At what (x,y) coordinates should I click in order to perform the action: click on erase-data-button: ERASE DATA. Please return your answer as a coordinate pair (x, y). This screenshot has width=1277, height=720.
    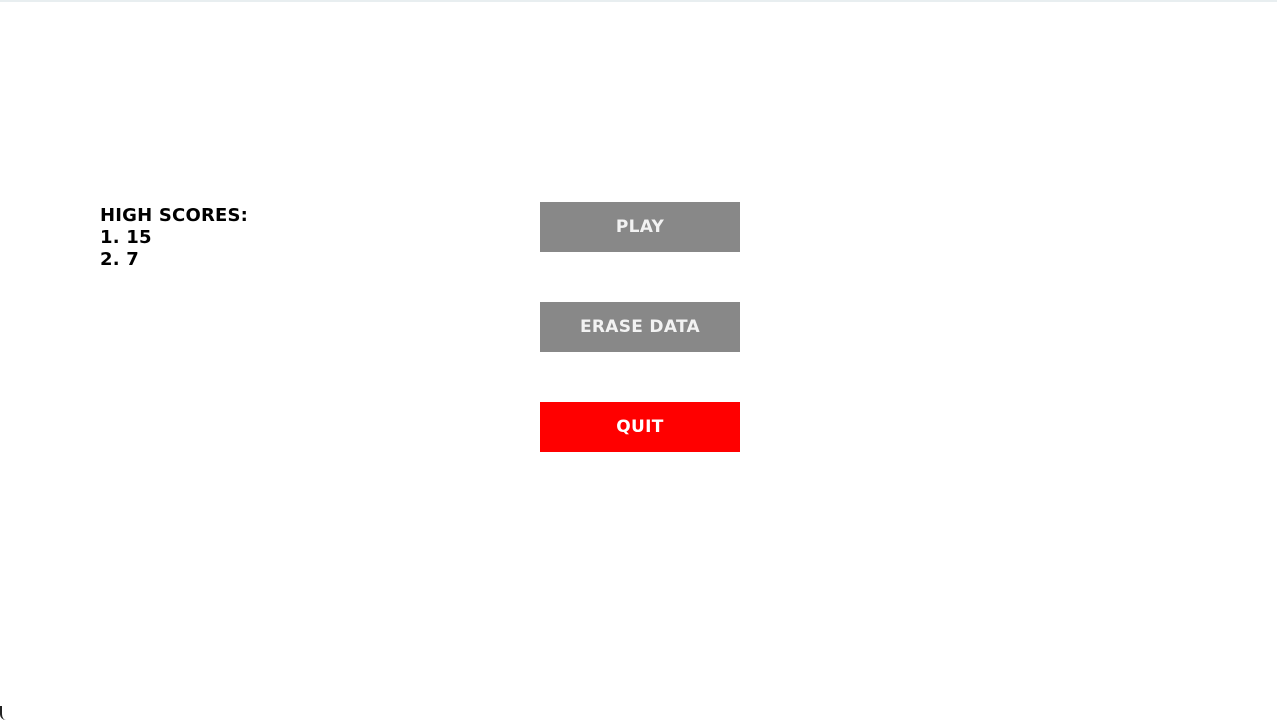
    Looking at the image, I should click on (640, 327).